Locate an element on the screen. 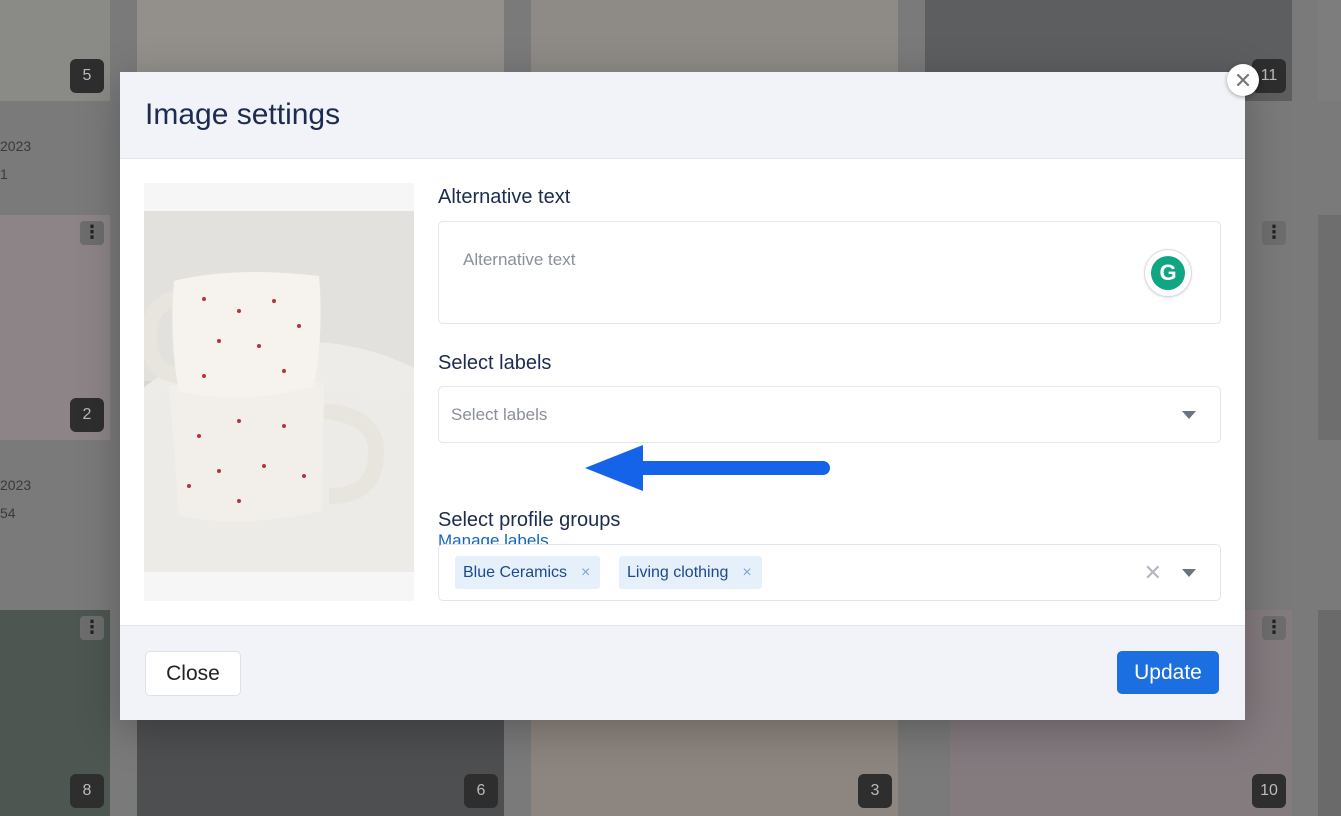 The image size is (1341, 816). select-profile-groups-label: Select profile groups is located at coordinates (529, 520).